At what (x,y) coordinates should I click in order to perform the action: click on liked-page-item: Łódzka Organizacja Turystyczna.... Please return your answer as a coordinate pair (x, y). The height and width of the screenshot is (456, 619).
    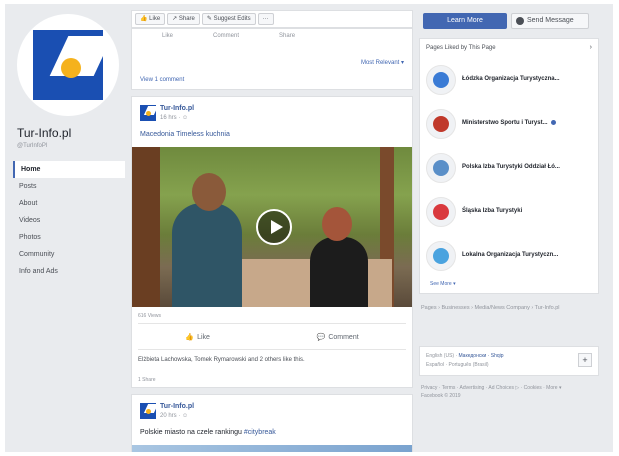
    Looking at the image, I should click on (512, 81).